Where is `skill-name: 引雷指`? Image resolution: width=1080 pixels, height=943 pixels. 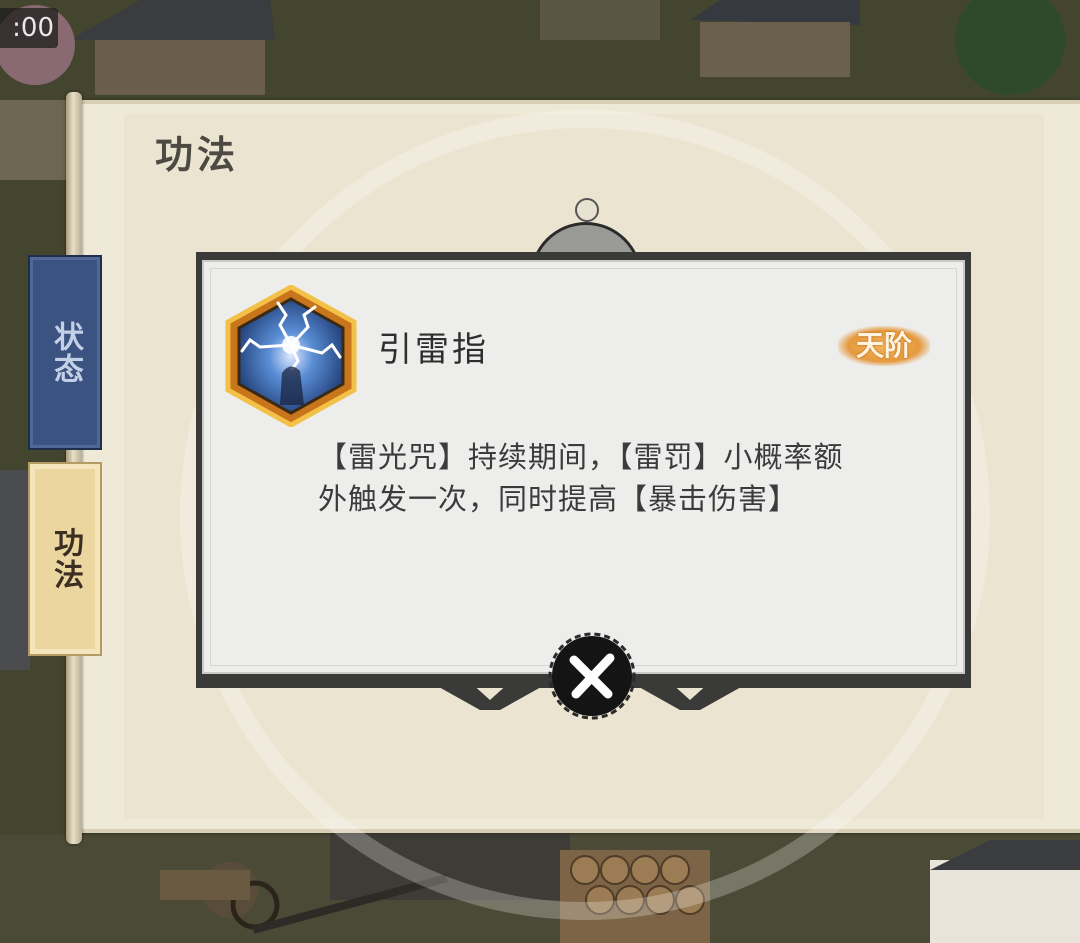
skill-name: 引雷指 is located at coordinates (433, 350).